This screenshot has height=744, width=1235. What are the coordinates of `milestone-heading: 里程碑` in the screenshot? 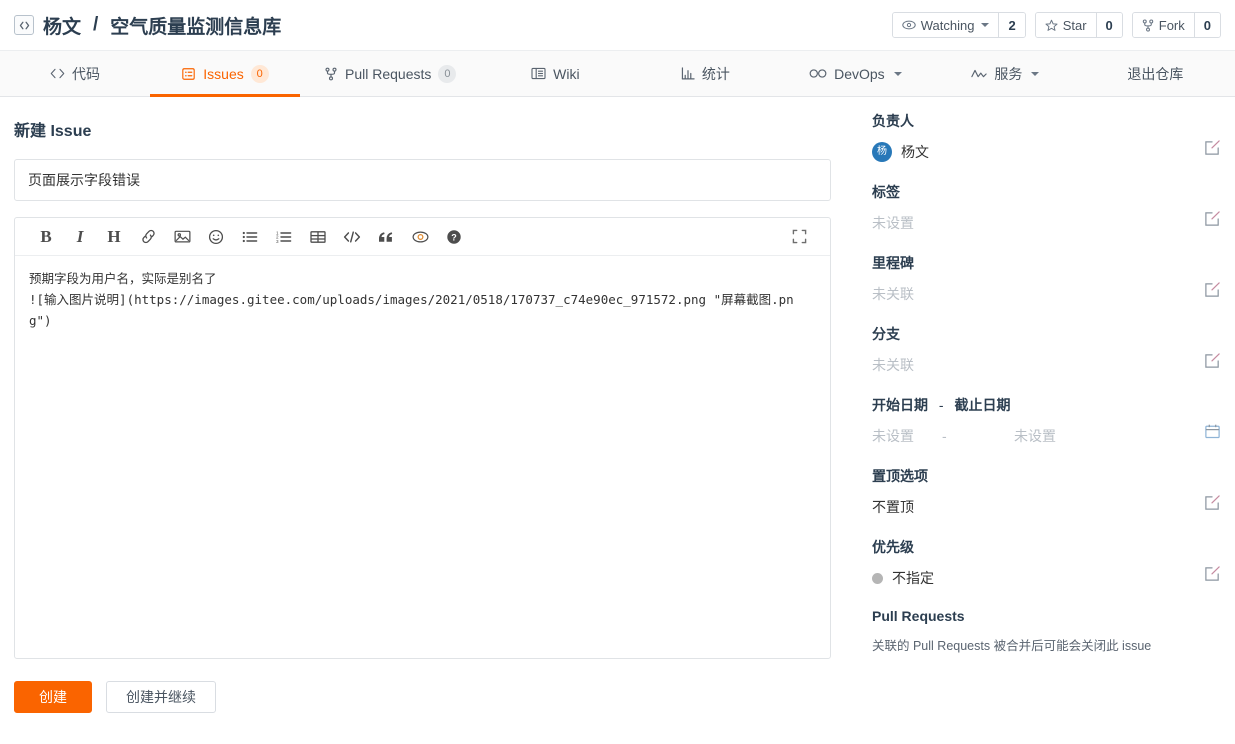 It's located at (893, 263).